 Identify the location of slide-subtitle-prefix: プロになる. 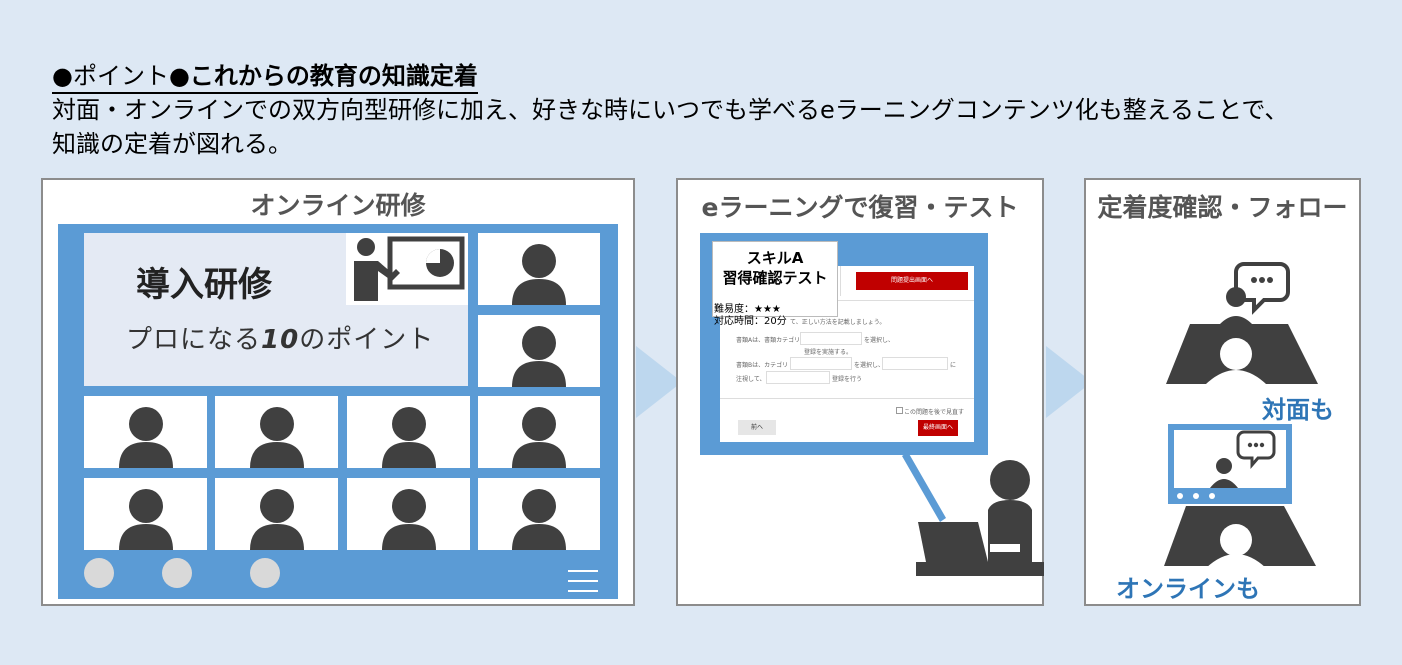
(194, 340).